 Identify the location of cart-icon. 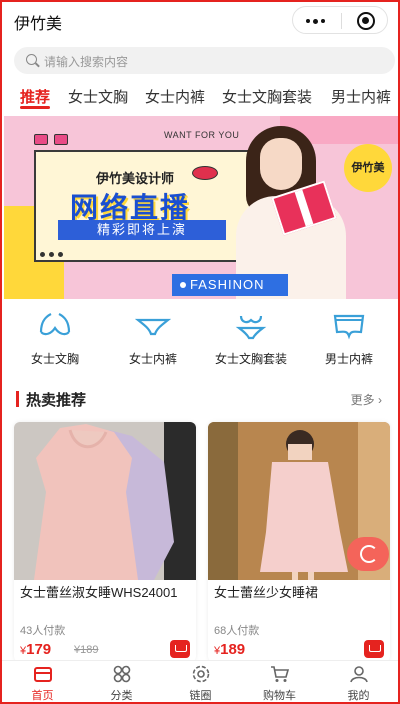
(279, 674).